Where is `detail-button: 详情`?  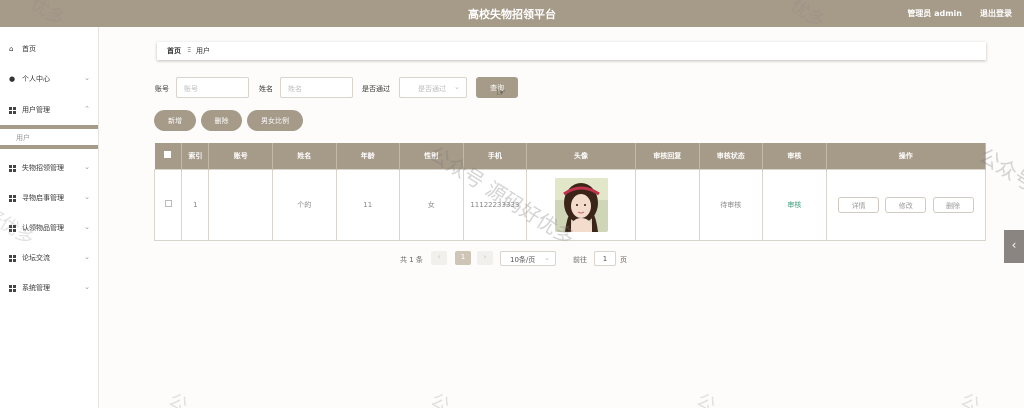 detail-button: 详情 is located at coordinates (859, 204).